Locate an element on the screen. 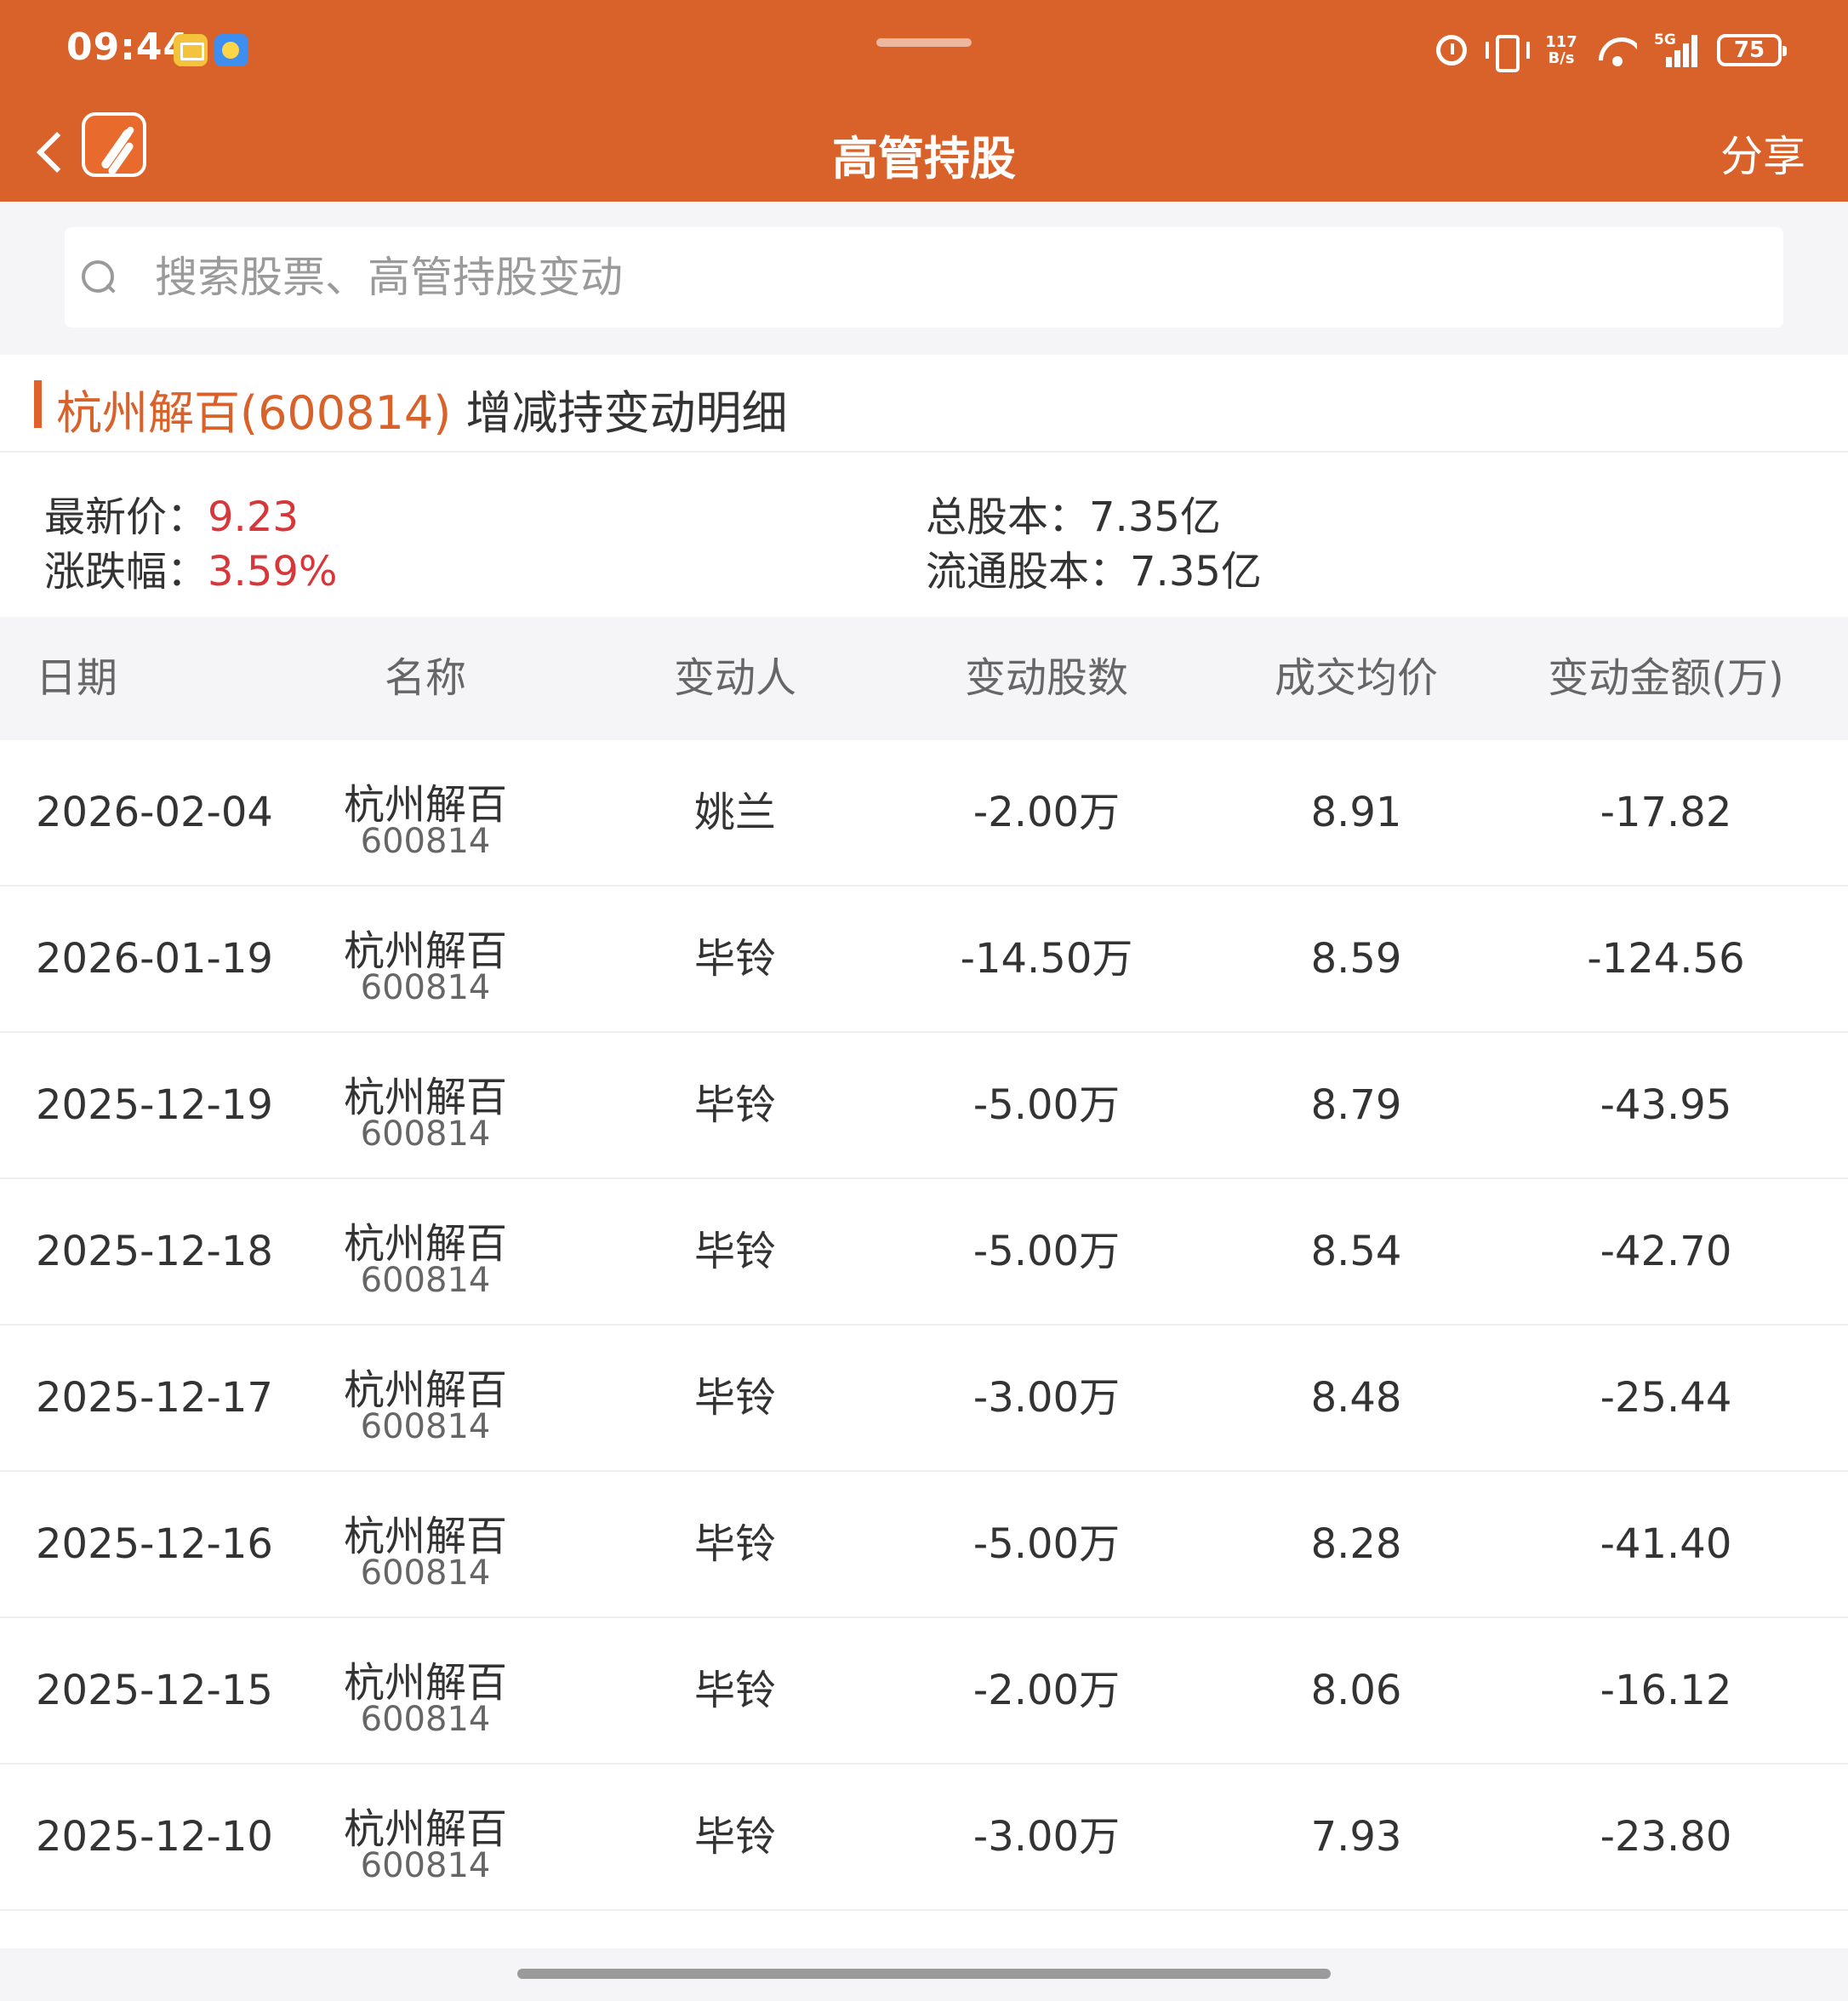  total-shares-label: 总股本： is located at coordinates (1008, 517).